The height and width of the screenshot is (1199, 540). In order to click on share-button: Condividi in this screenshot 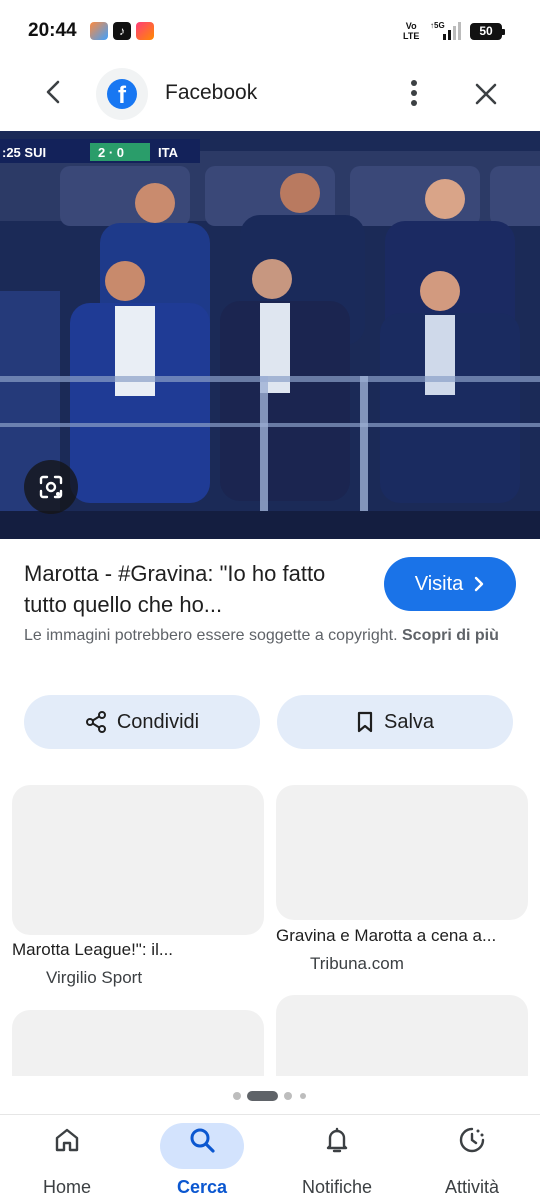, I will do `click(142, 722)`.